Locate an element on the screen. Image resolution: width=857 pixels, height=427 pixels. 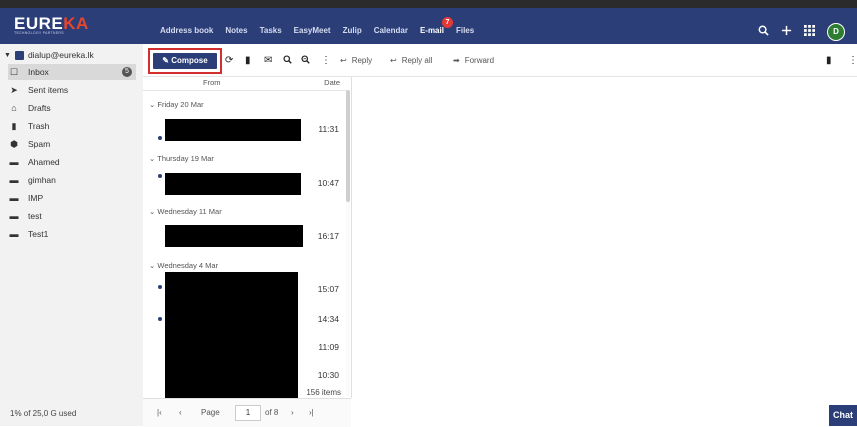
date-group-header: ⌄ Wednesday 4 Mar is located at coordinates (183, 265).